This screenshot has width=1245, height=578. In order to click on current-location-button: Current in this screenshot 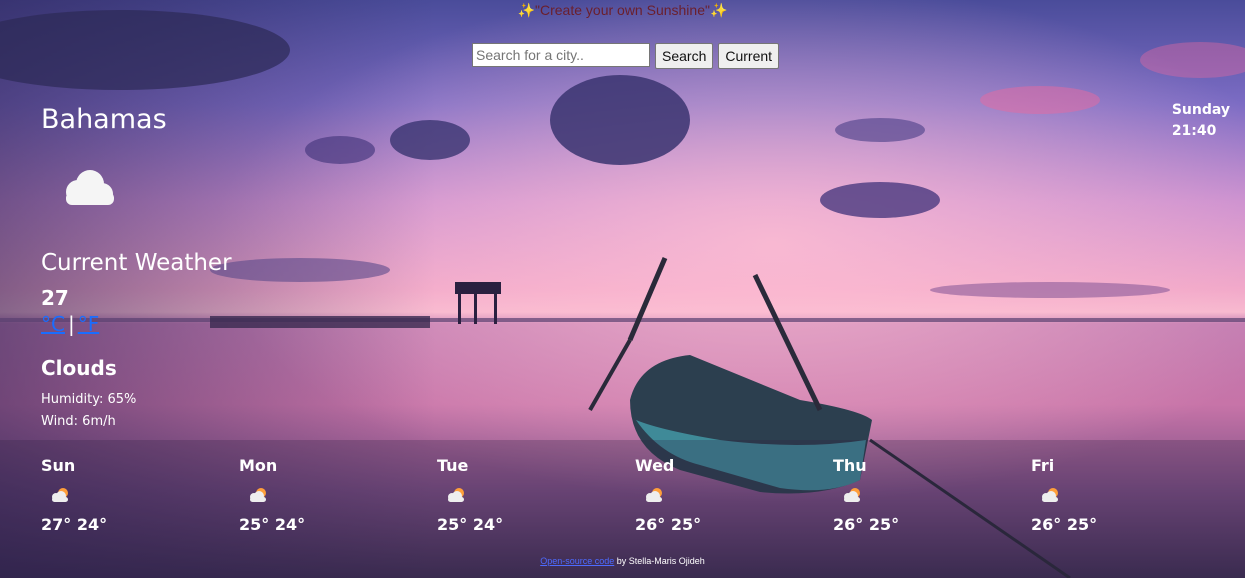, I will do `click(749, 56)`.